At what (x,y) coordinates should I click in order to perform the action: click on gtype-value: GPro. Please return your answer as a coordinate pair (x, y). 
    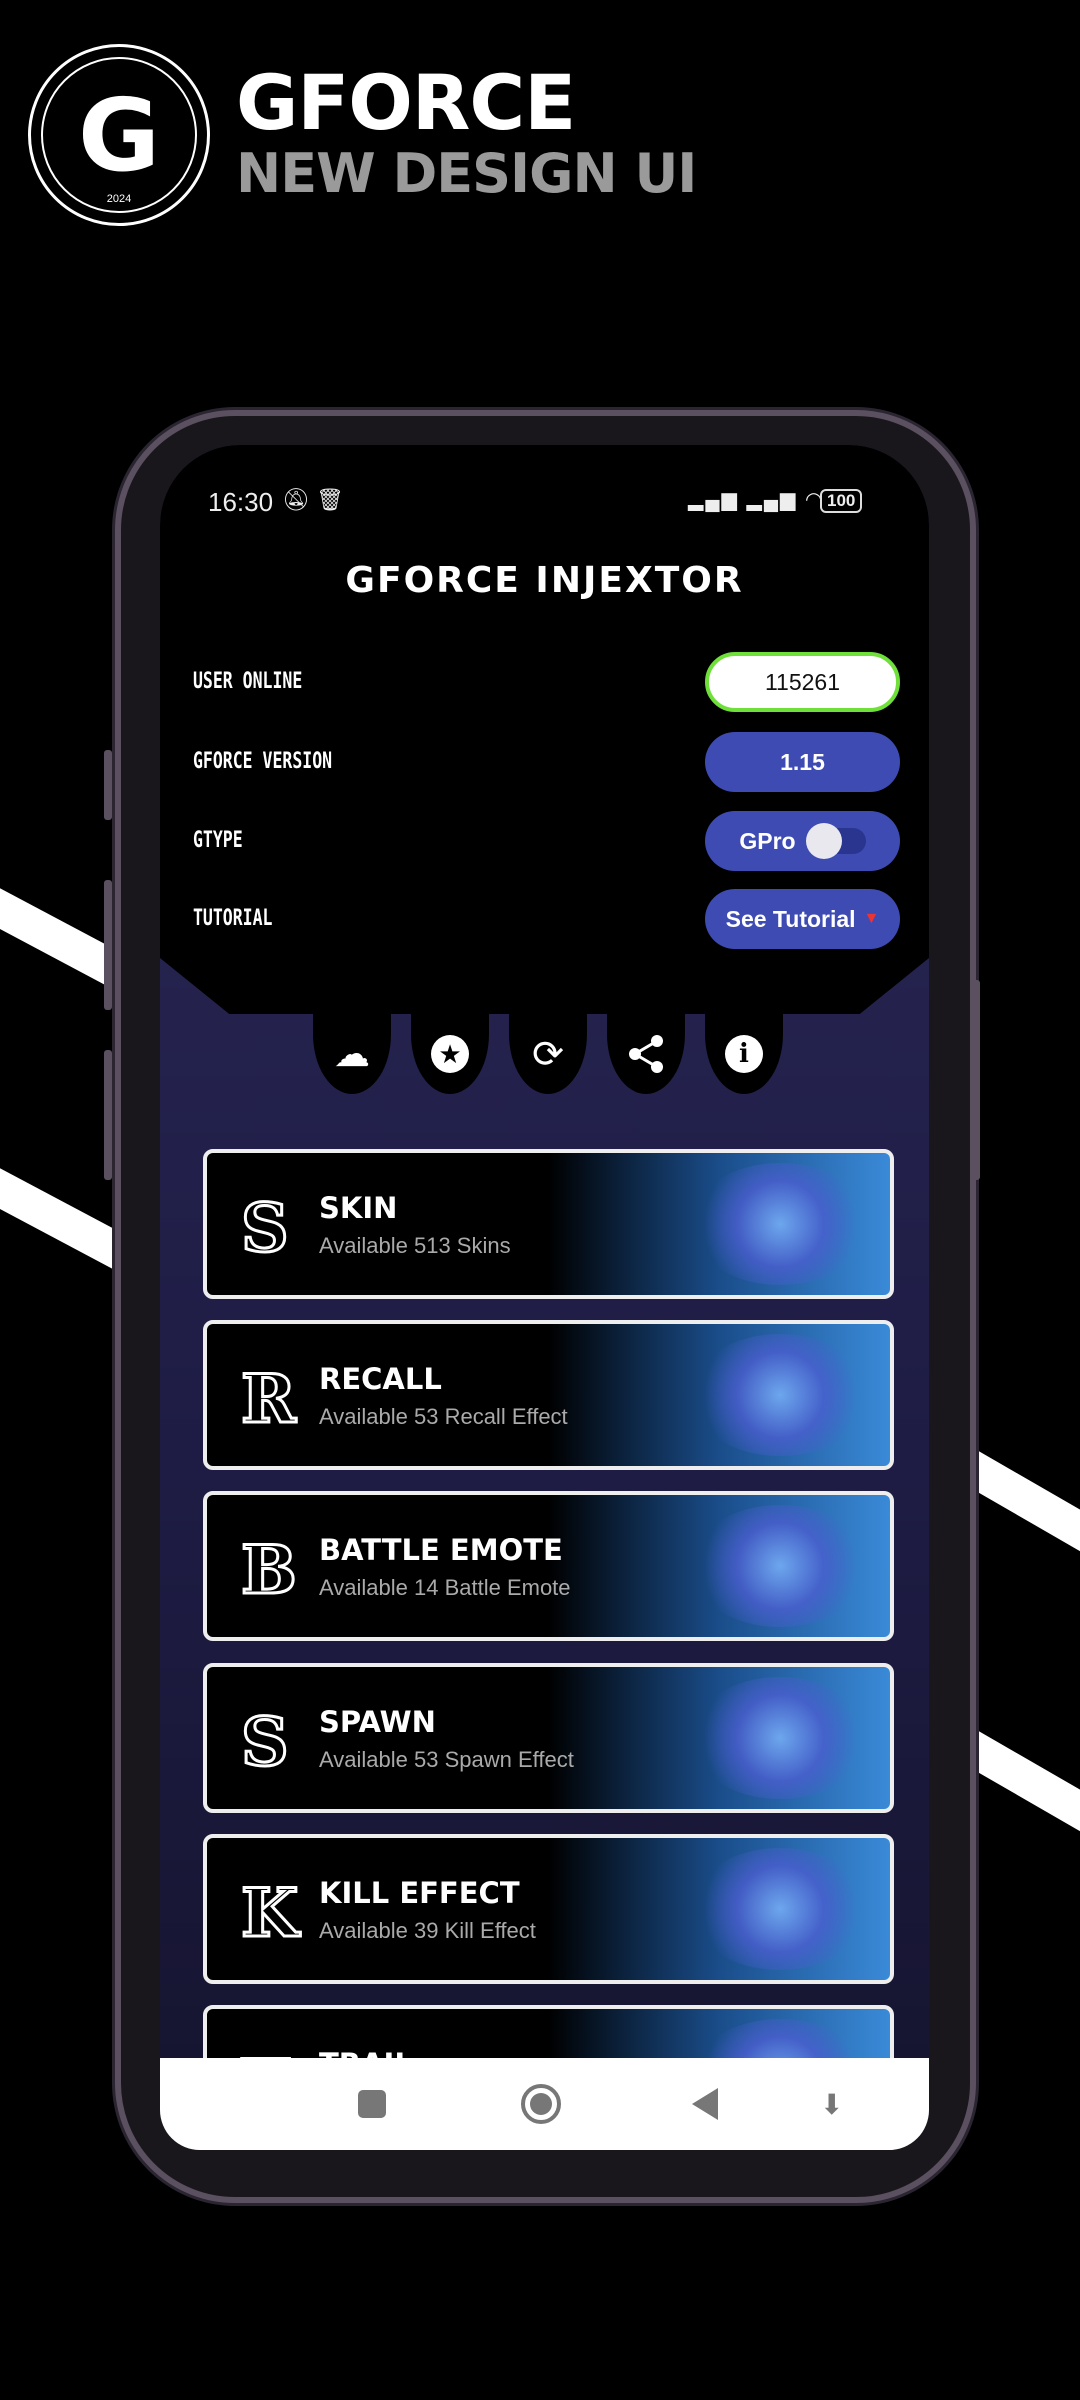
    Looking at the image, I should click on (767, 840).